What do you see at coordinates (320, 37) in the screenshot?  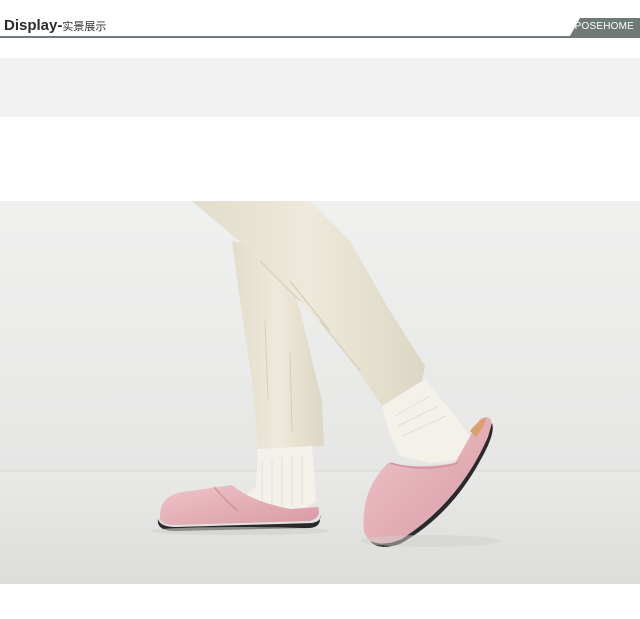 I see `header-divider` at bounding box center [320, 37].